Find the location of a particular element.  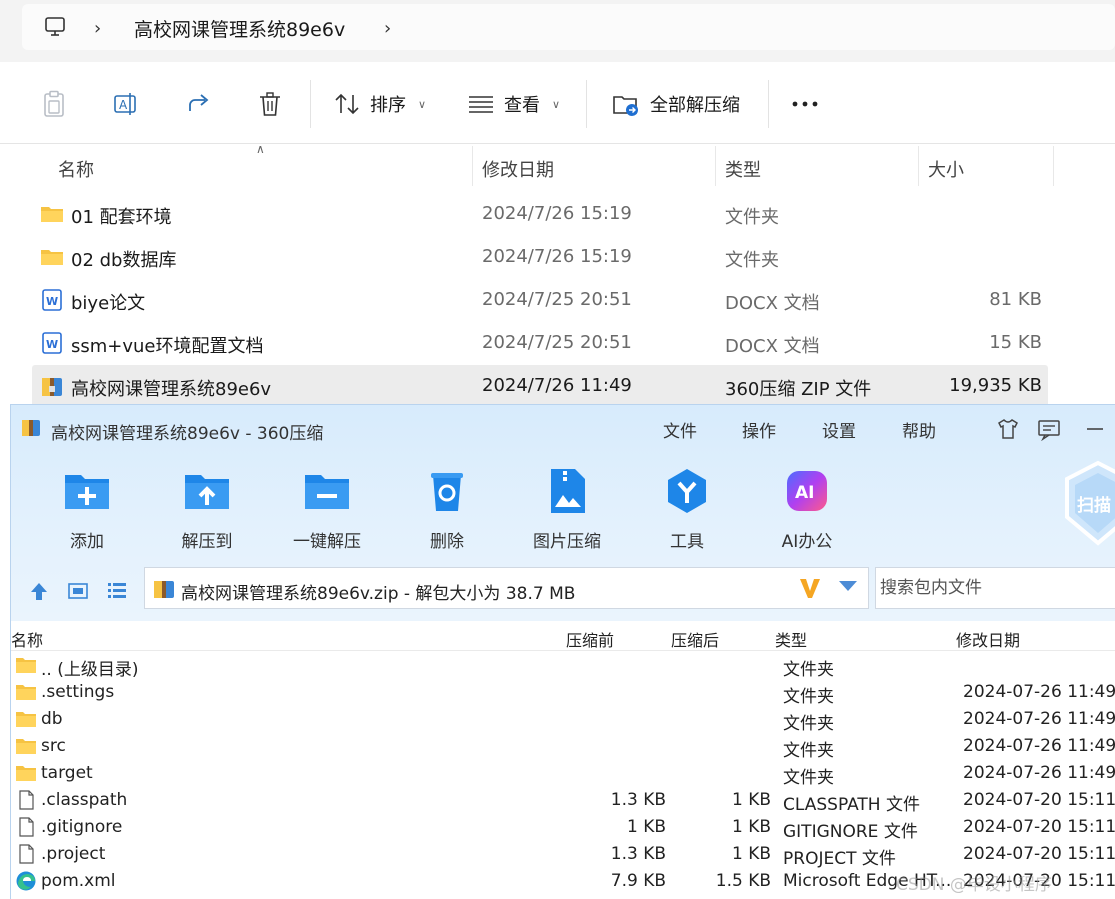

menu-operation: 操作 is located at coordinates (759, 429).